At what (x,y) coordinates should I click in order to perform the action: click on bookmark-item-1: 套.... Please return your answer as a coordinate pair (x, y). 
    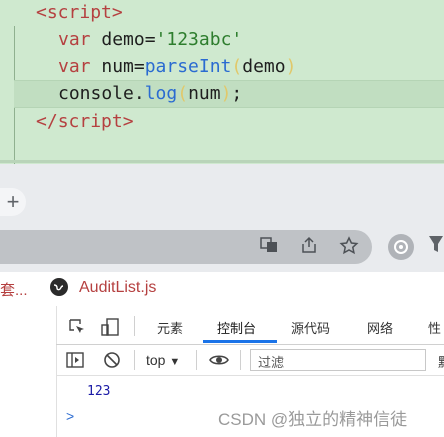
    Looking at the image, I should click on (14, 289).